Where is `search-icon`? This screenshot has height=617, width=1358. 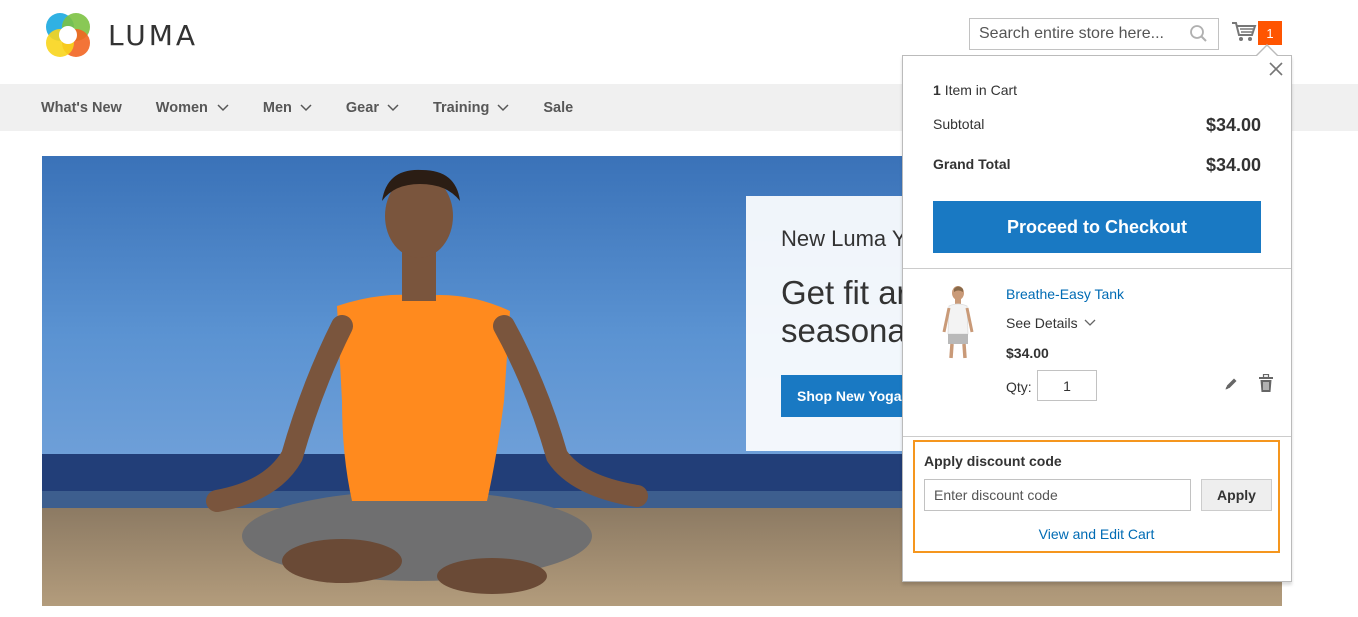 search-icon is located at coordinates (1199, 34).